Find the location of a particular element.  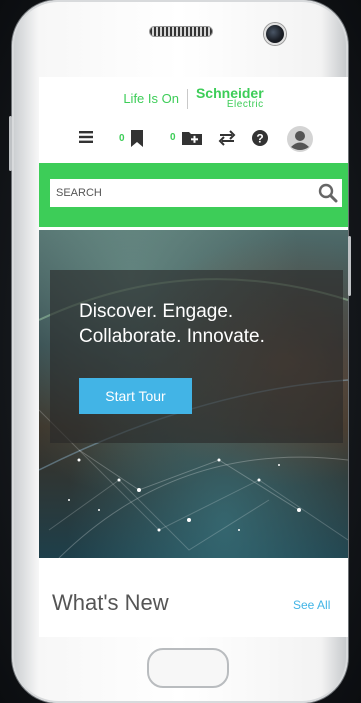

volume-button is located at coordinates (10, 143).